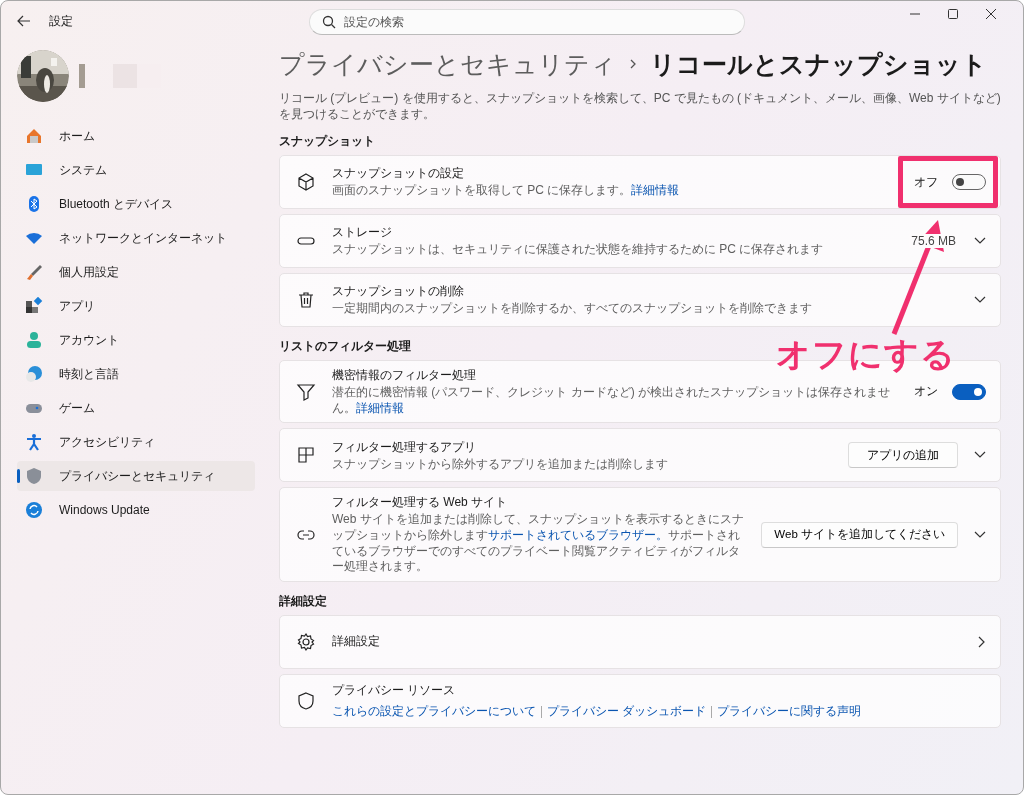  What do you see at coordinates (789, 712) in the screenshot?
I see `resource-link: プライバシーに関する声明` at bounding box center [789, 712].